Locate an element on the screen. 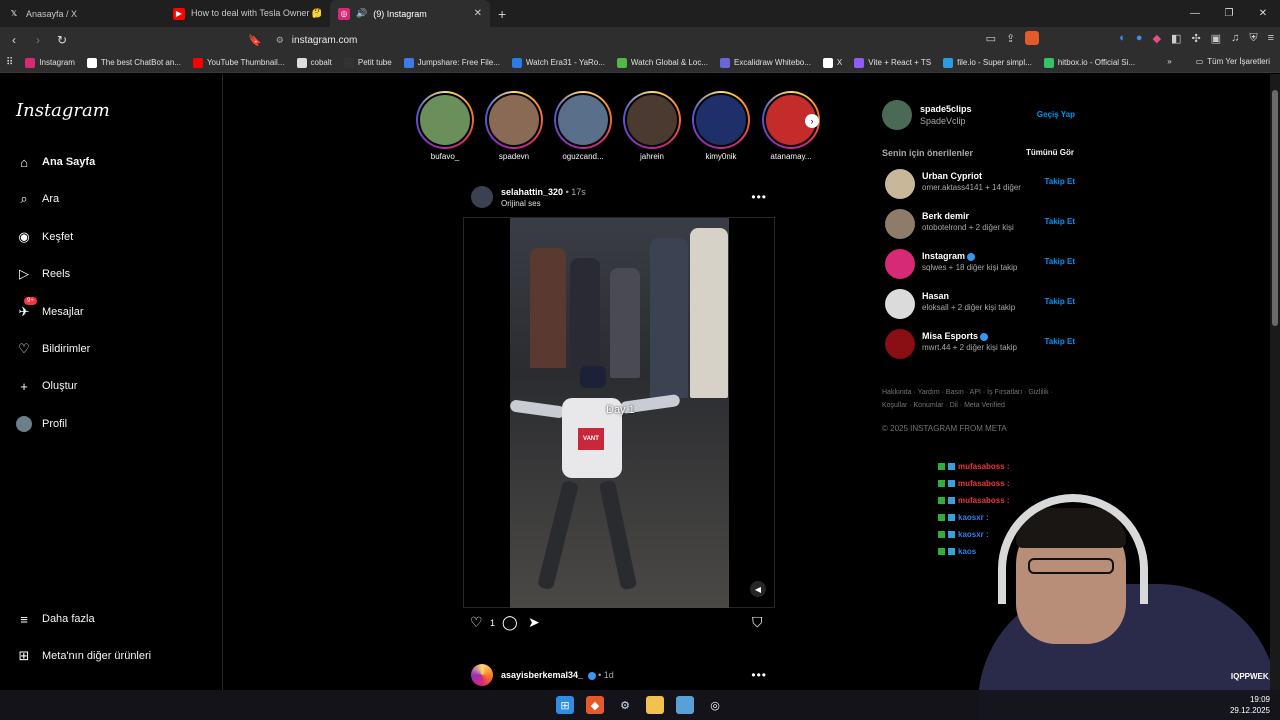  meta-products-button: ⊞ Meta'nın diğer ürünleri is located at coordinates (84, 656).